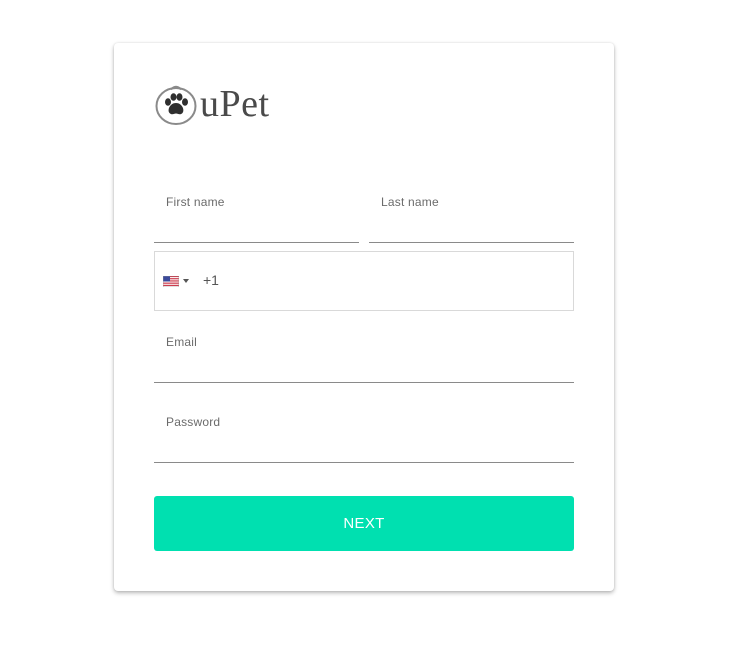 This screenshot has height=648, width=734. What do you see at coordinates (471, 213) in the screenshot?
I see `last-name-field: Last name` at bounding box center [471, 213].